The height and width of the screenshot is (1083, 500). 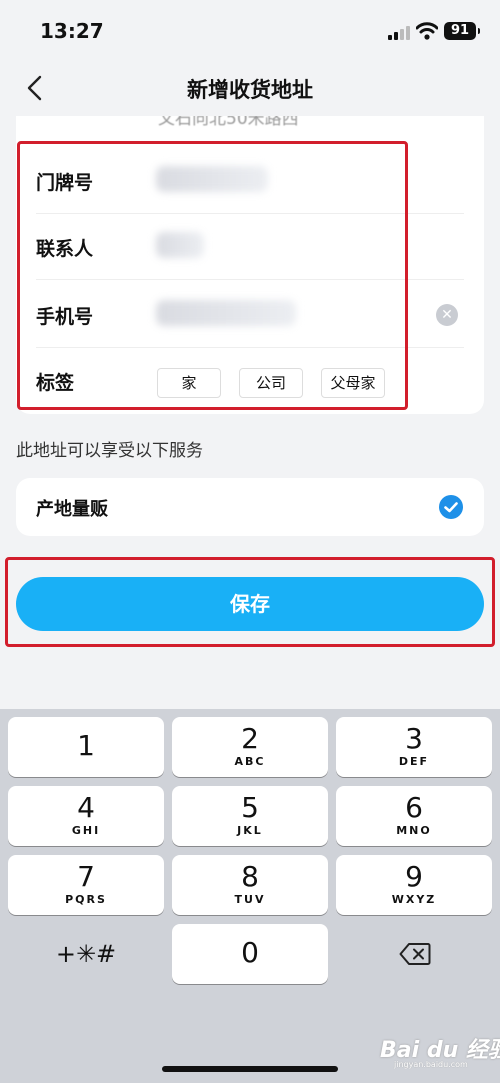 I want to click on key-letters: GHI, so click(x=86, y=830).